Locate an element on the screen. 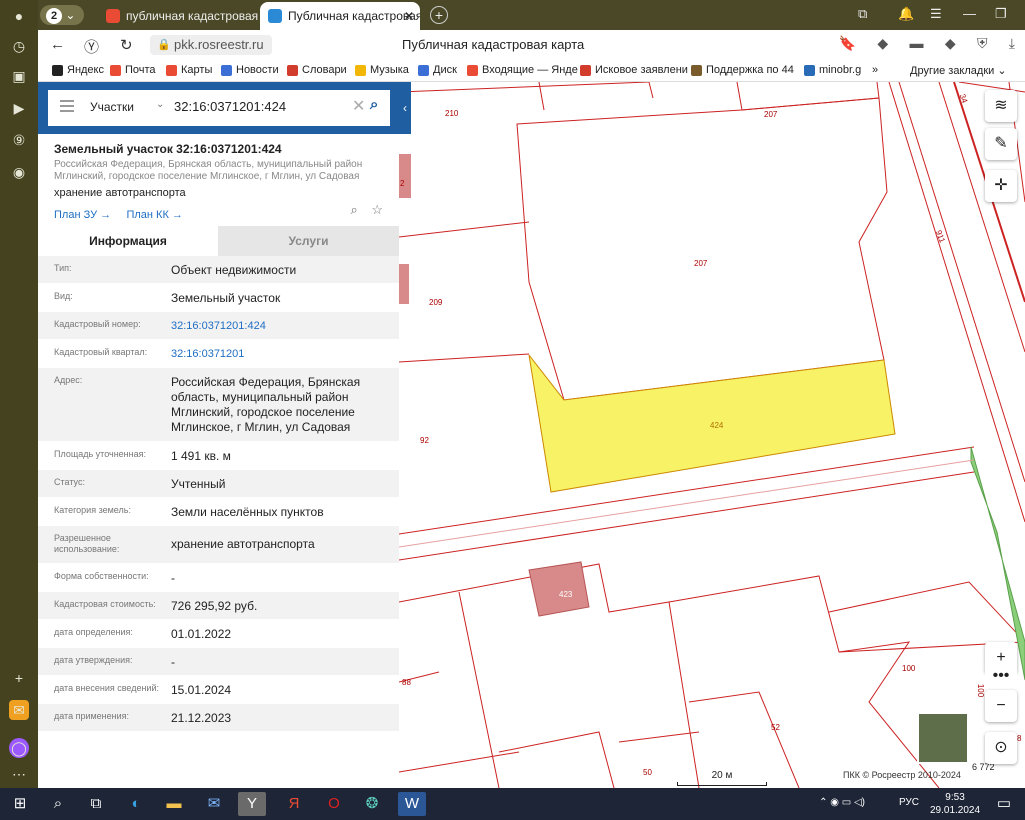  download-icon: ⤓ is located at coordinates (1012, 43).